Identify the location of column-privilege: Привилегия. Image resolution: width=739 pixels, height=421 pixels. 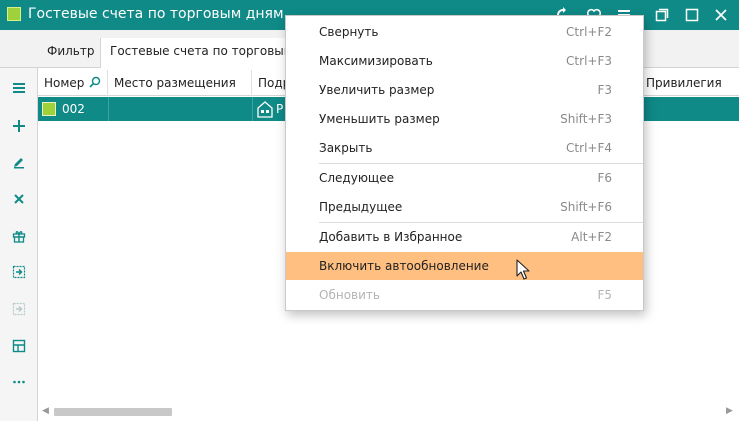
(689, 83).